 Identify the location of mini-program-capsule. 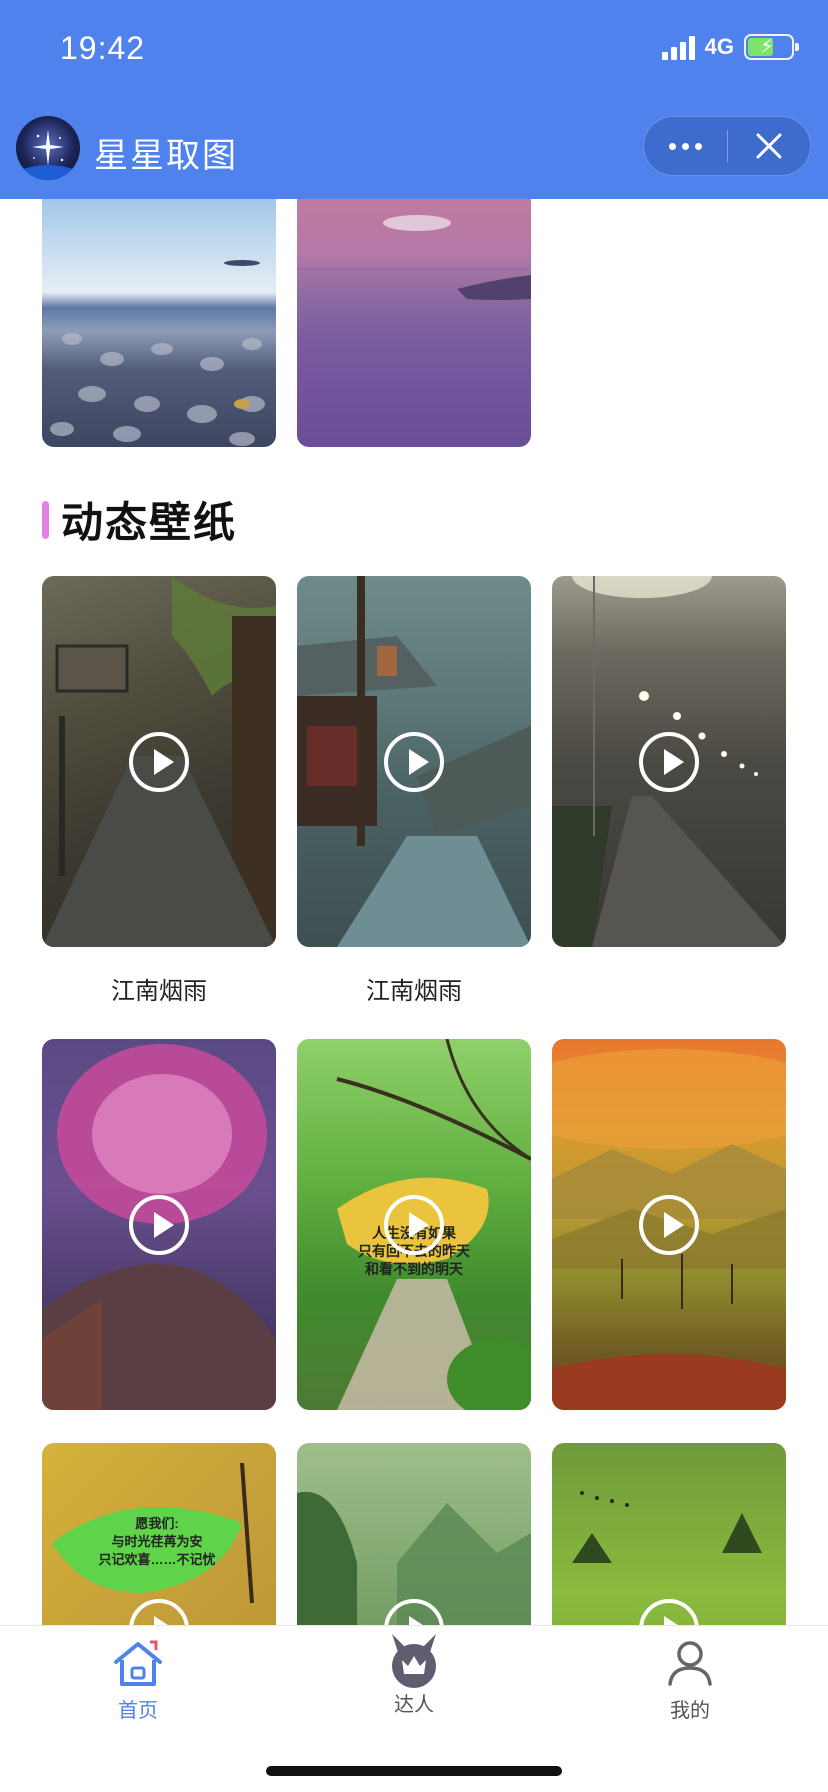
(727, 146).